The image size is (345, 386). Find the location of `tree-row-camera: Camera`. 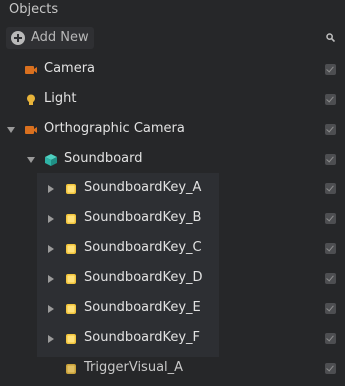

tree-row-camera: Camera is located at coordinates (172, 70).